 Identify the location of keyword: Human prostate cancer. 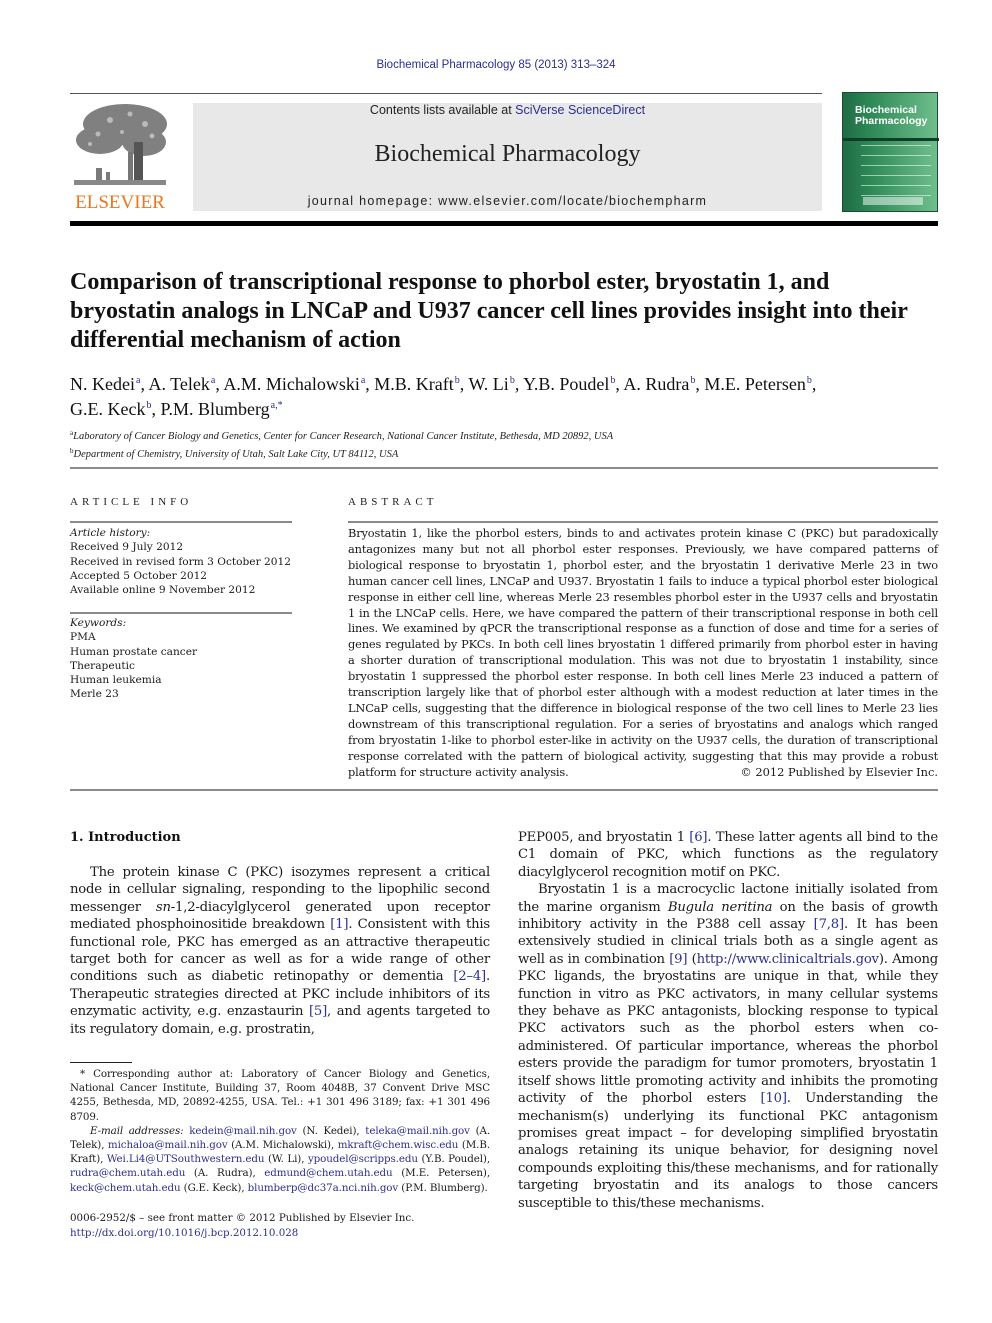
(134, 651).